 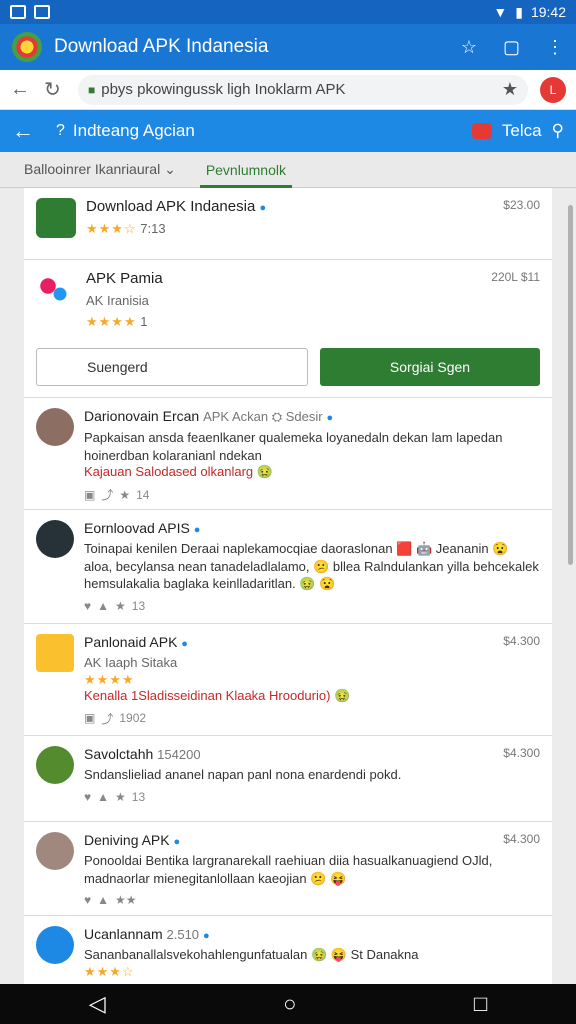 I want to click on reviewer-name: Ucanlannam, so click(x=123, y=934).